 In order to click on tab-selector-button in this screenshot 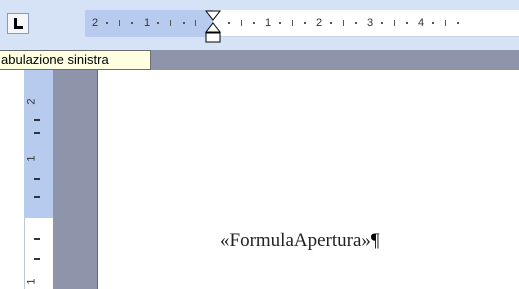, I will do `click(18, 23)`.